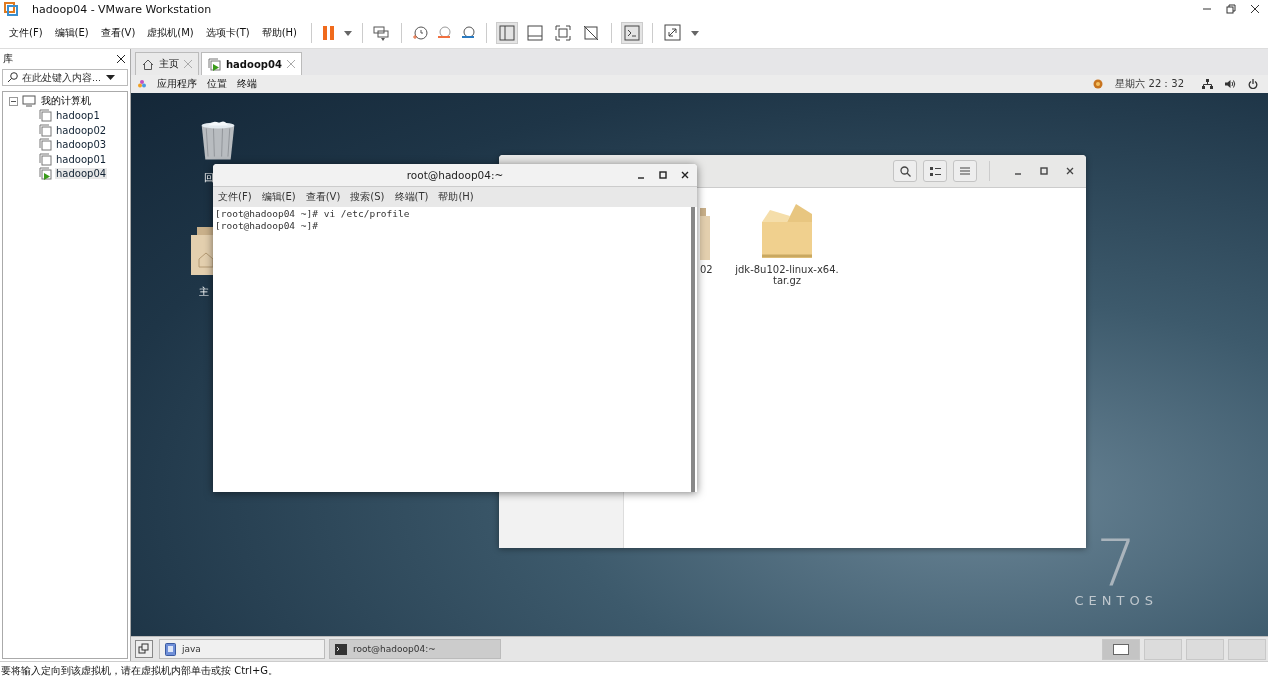 The image size is (1268, 686). What do you see at coordinates (313, 214) in the screenshot?
I see `terminal-line: [root@hadoop04 ~]# vi /etc/profile` at bounding box center [313, 214].